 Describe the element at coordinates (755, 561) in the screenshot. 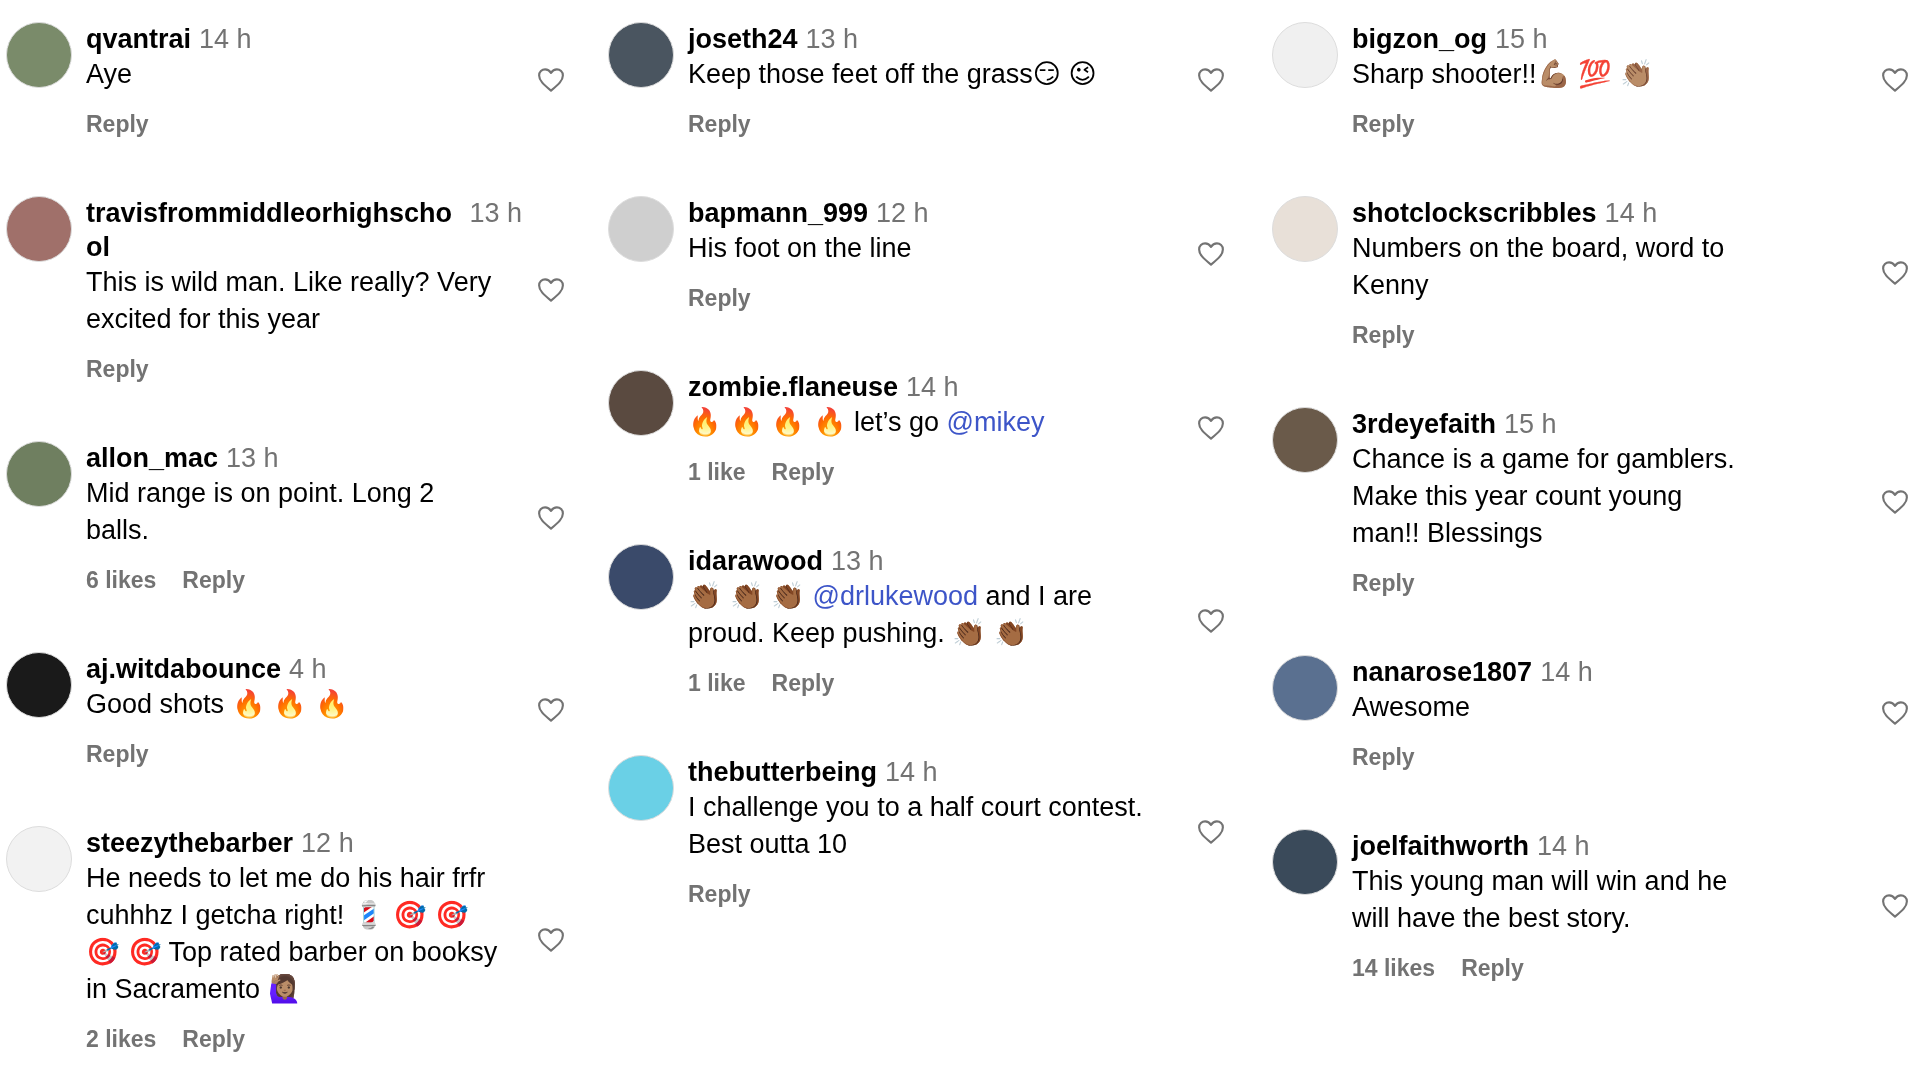

I see `username: idarawood` at that location.